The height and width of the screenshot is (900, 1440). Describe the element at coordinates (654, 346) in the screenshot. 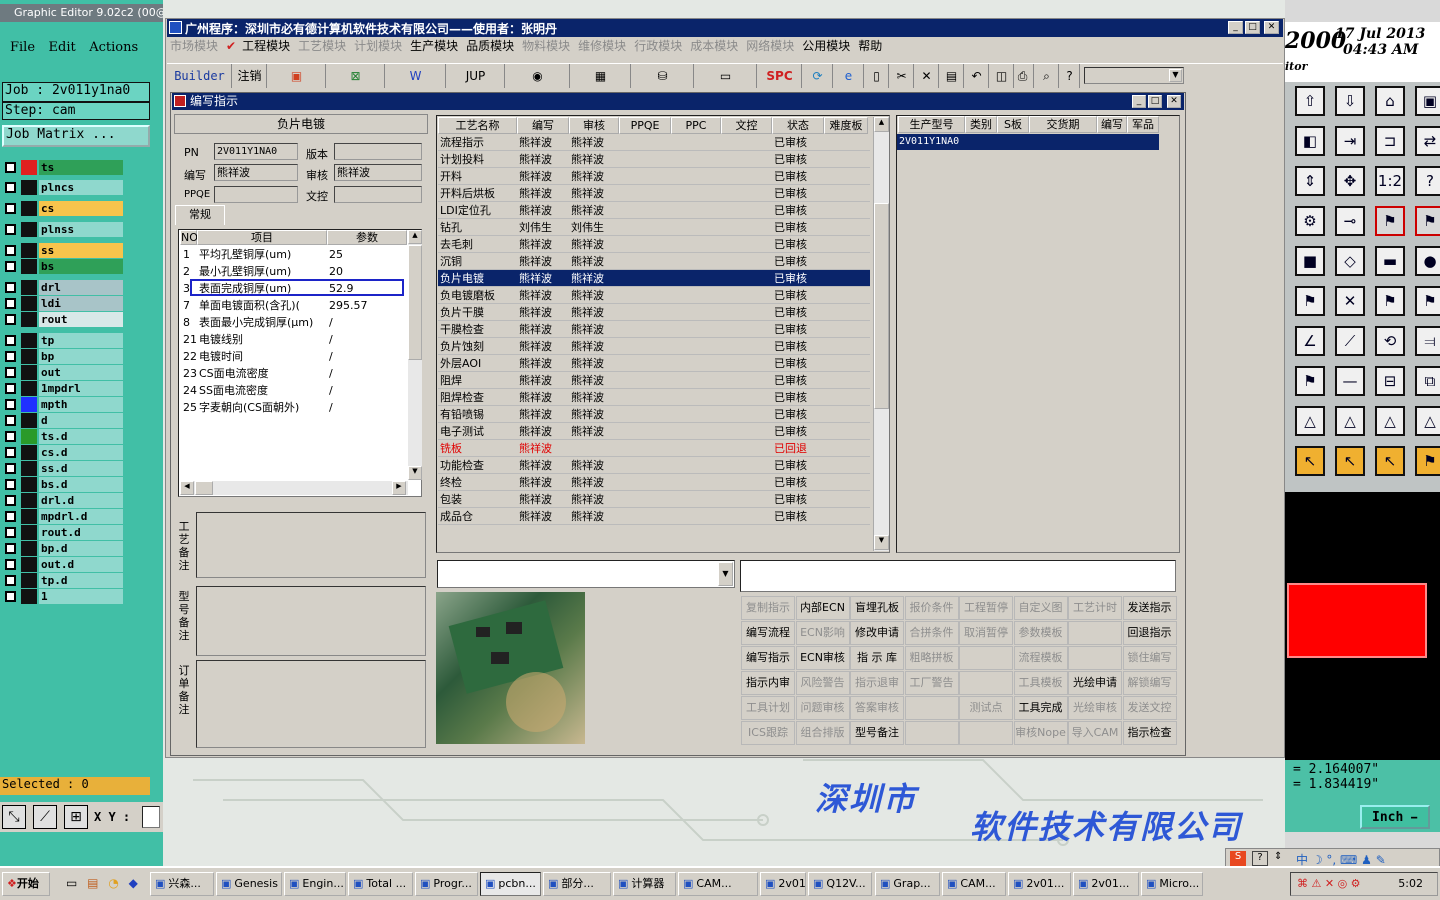

I see `process-row: 负片蚀刻 熊祥波 熊祥波 已审核` at that location.